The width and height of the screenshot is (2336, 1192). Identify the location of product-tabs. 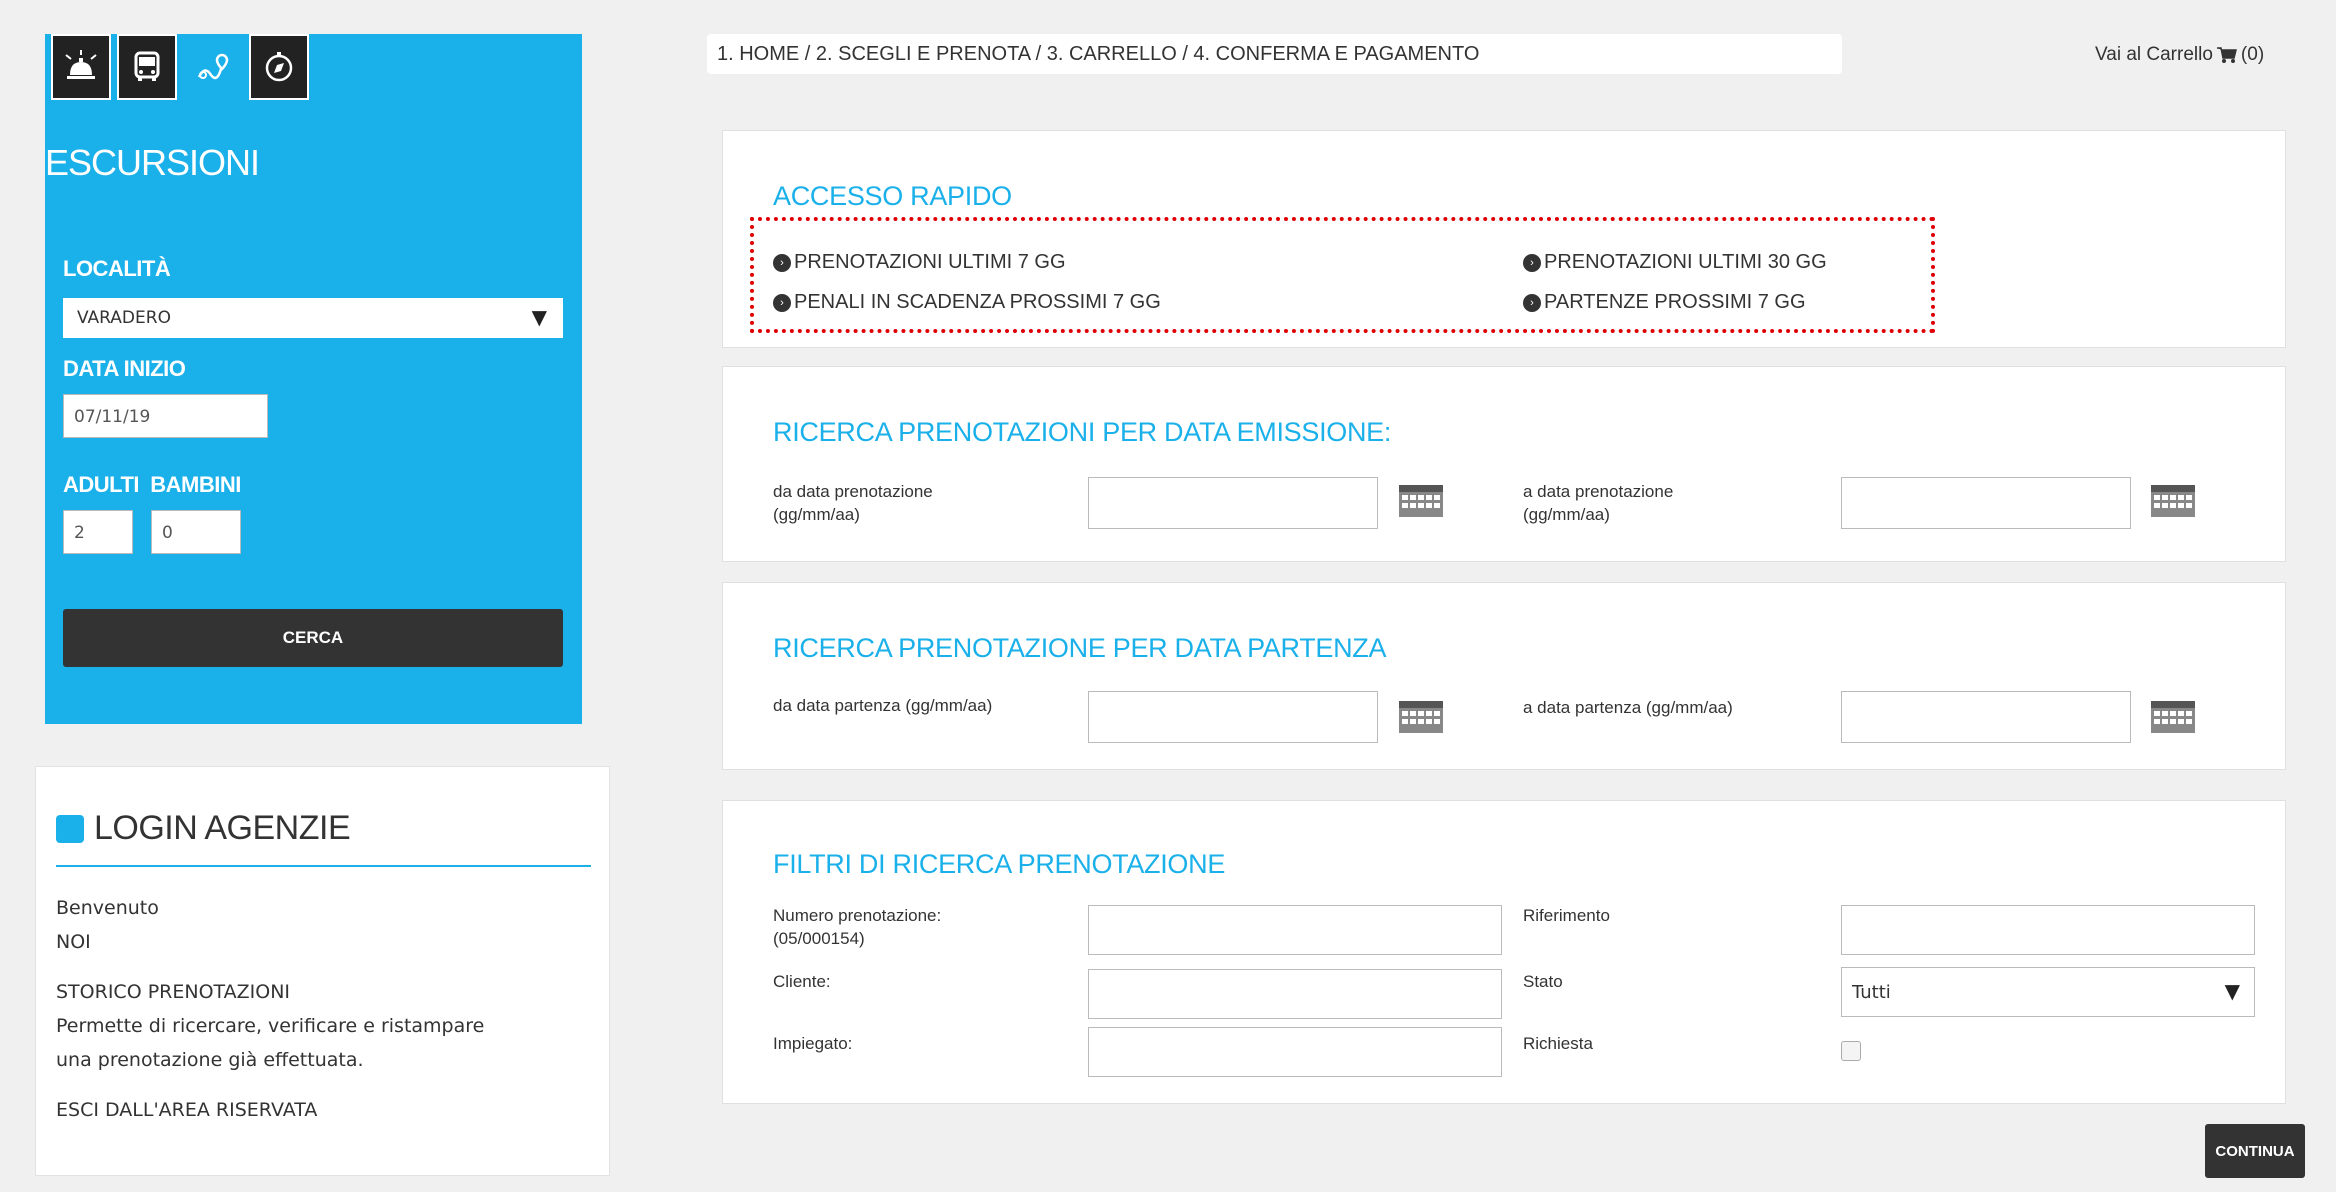
(183, 67).